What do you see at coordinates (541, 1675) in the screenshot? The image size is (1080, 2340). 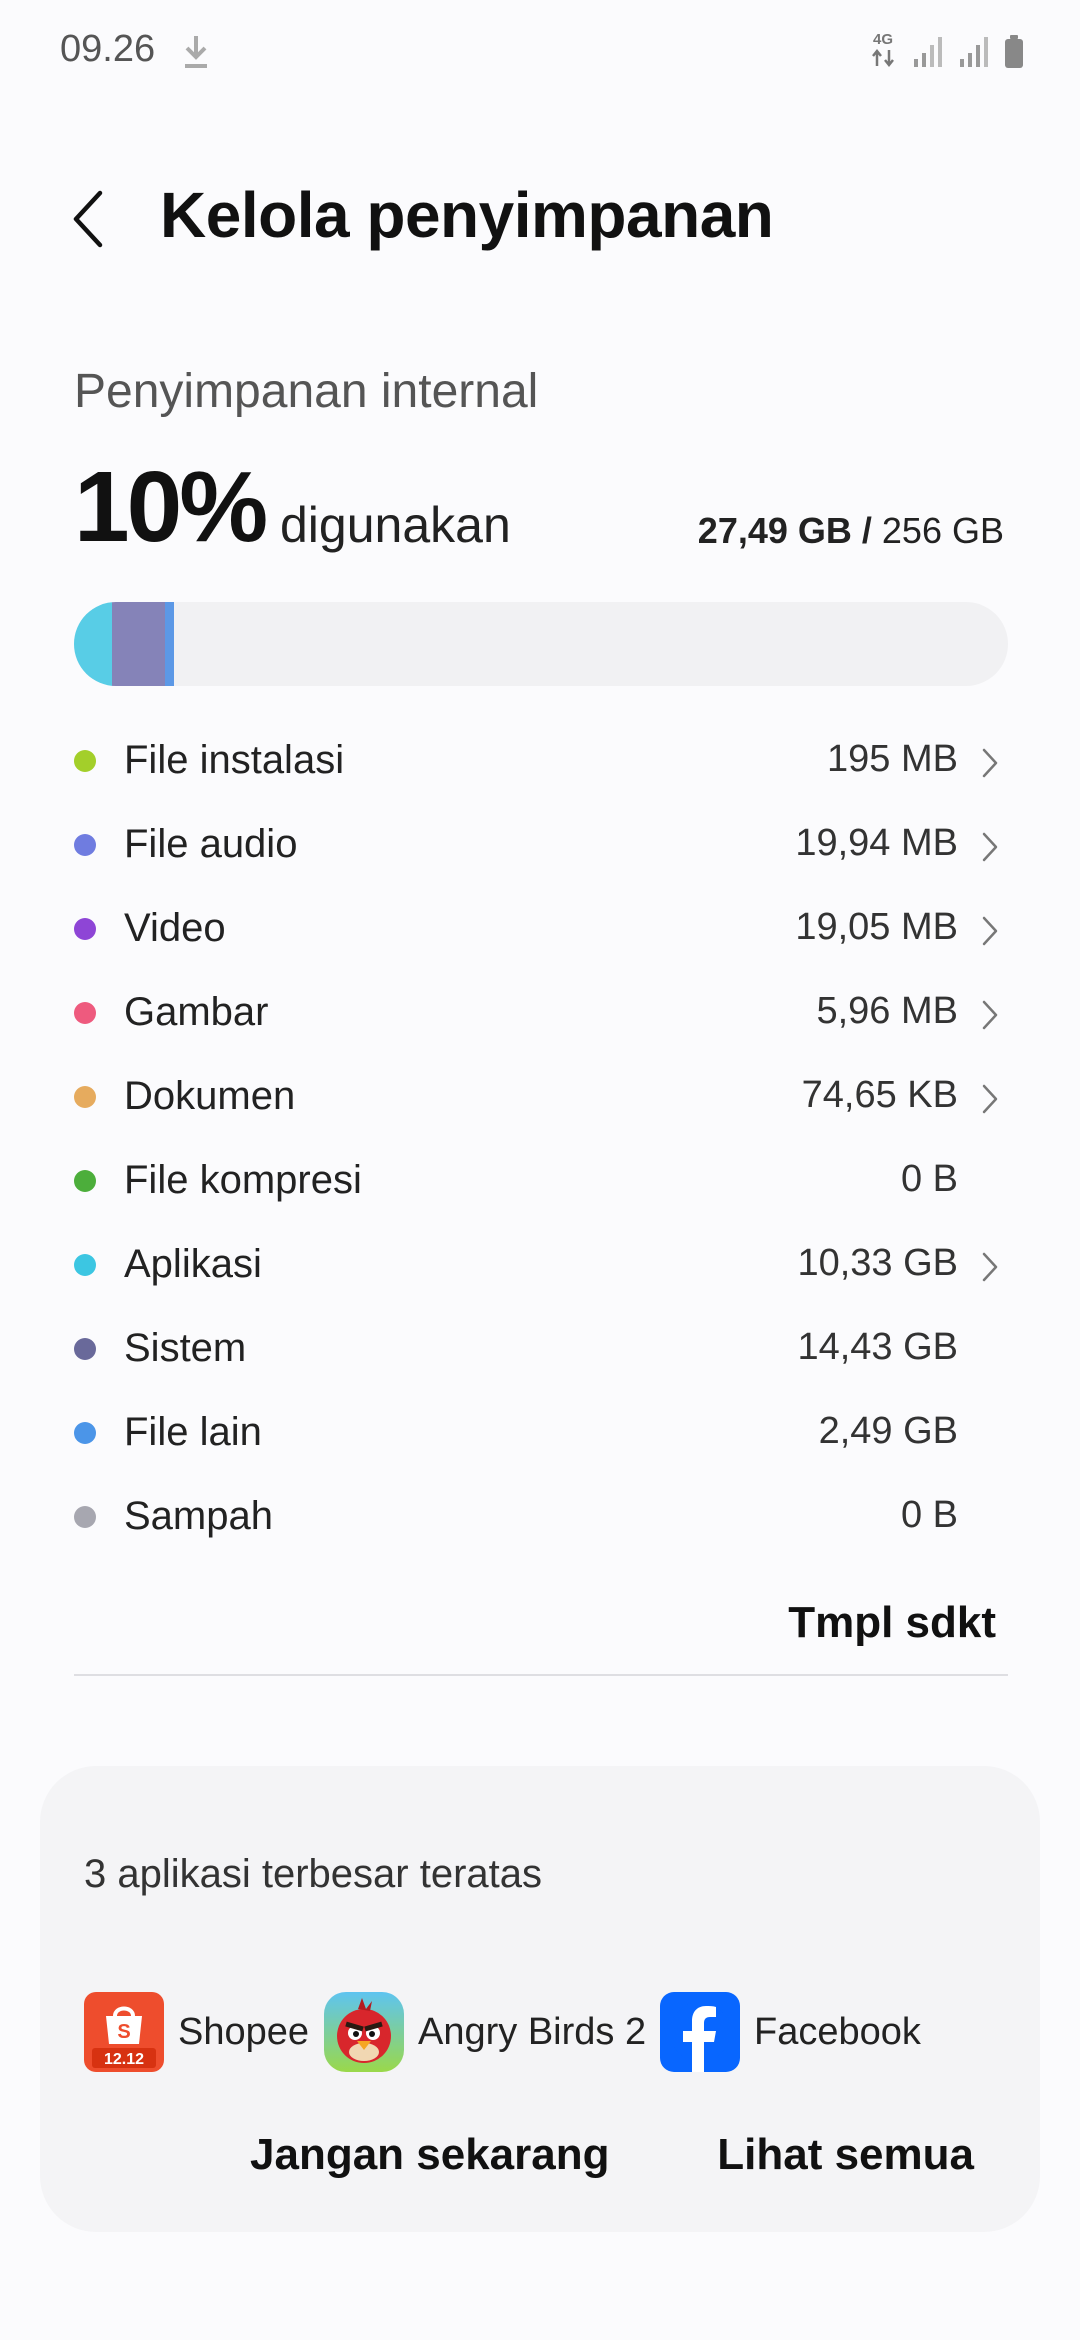 I see `divider` at bounding box center [541, 1675].